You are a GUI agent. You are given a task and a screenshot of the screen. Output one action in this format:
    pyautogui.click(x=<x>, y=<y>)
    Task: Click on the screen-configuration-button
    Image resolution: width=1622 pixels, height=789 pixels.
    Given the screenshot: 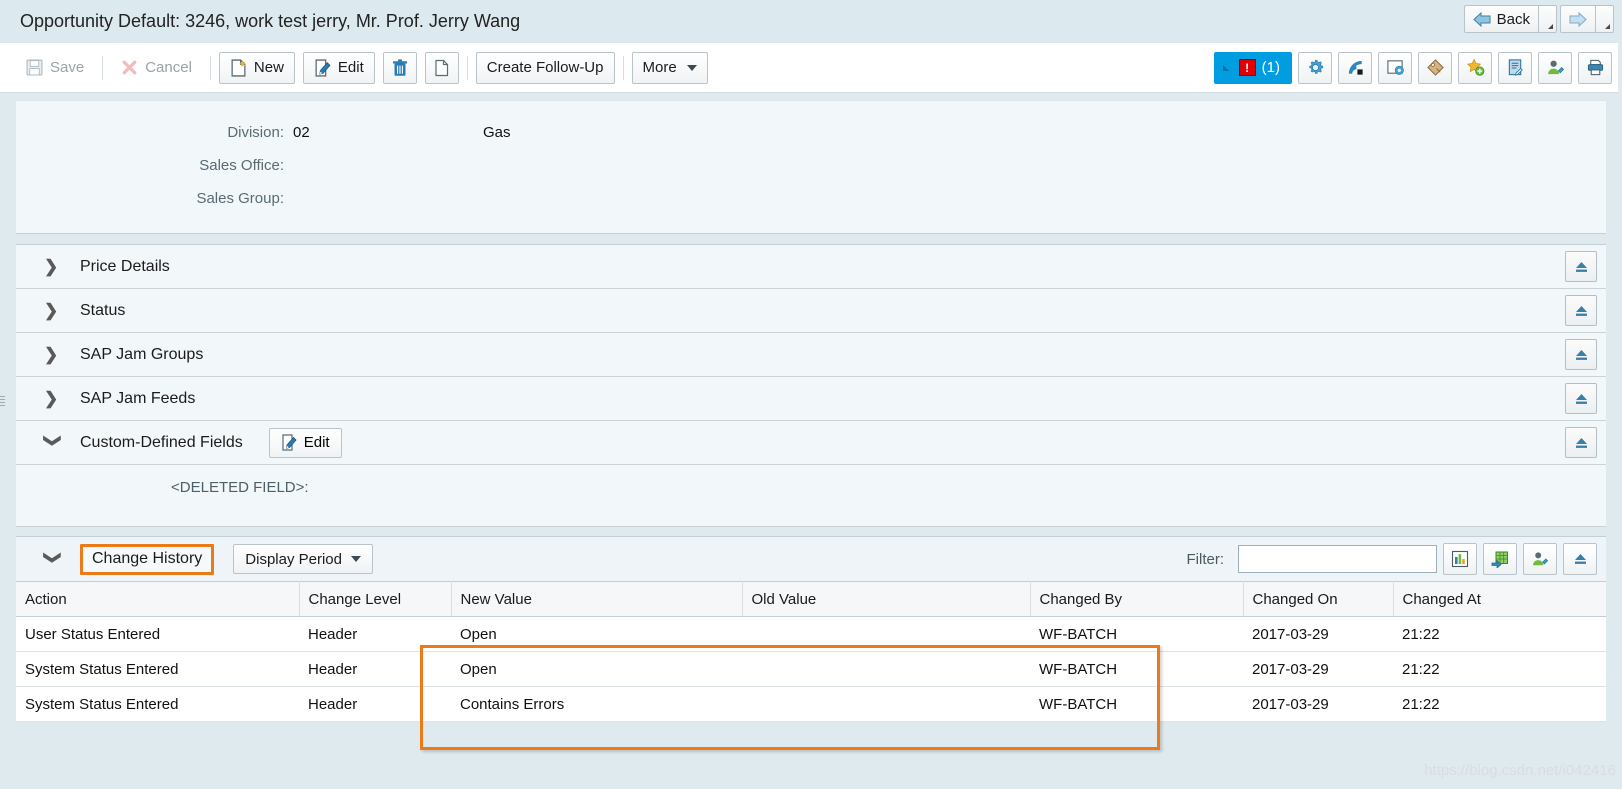 What is the action you would take?
    pyautogui.click(x=1395, y=67)
    